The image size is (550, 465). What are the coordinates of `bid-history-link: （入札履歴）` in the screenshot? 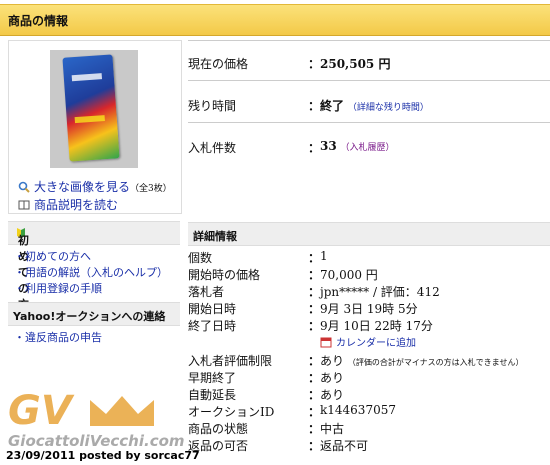 It's located at (368, 148).